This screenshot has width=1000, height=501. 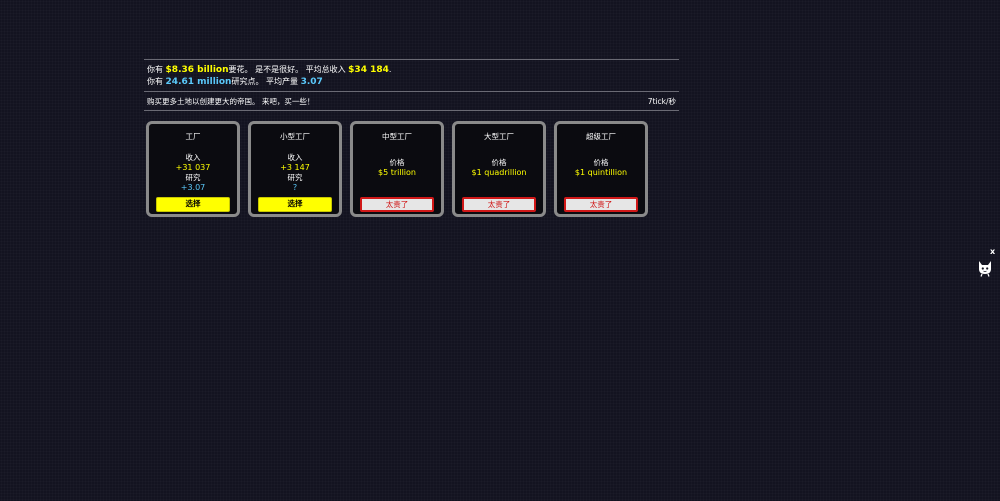 What do you see at coordinates (295, 187) in the screenshot?
I see `research-value: ?` at bounding box center [295, 187].